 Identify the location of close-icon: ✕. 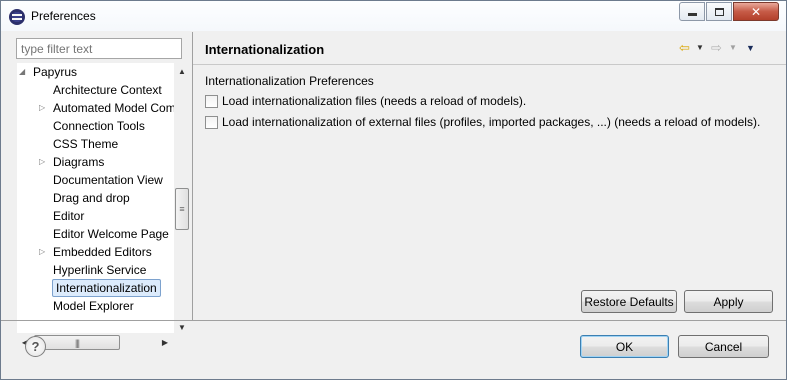
(756, 11).